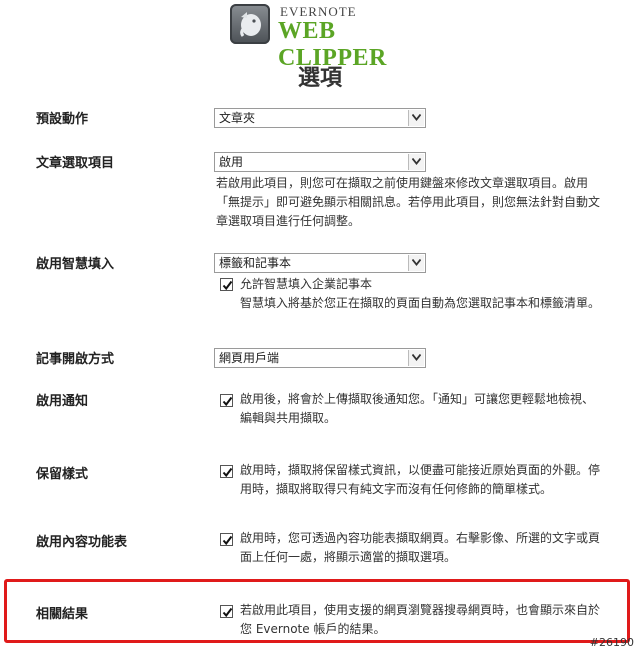  Describe the element at coordinates (62, 119) in the screenshot. I see `default-action-label: 預設動作` at that location.